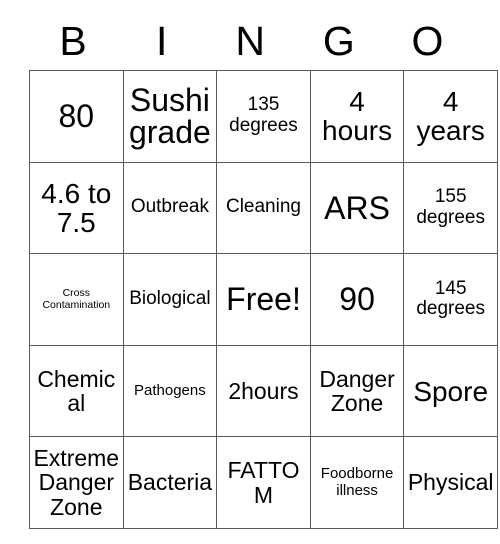  I want to click on bingo-cell: Sushi grade, so click(170, 116).